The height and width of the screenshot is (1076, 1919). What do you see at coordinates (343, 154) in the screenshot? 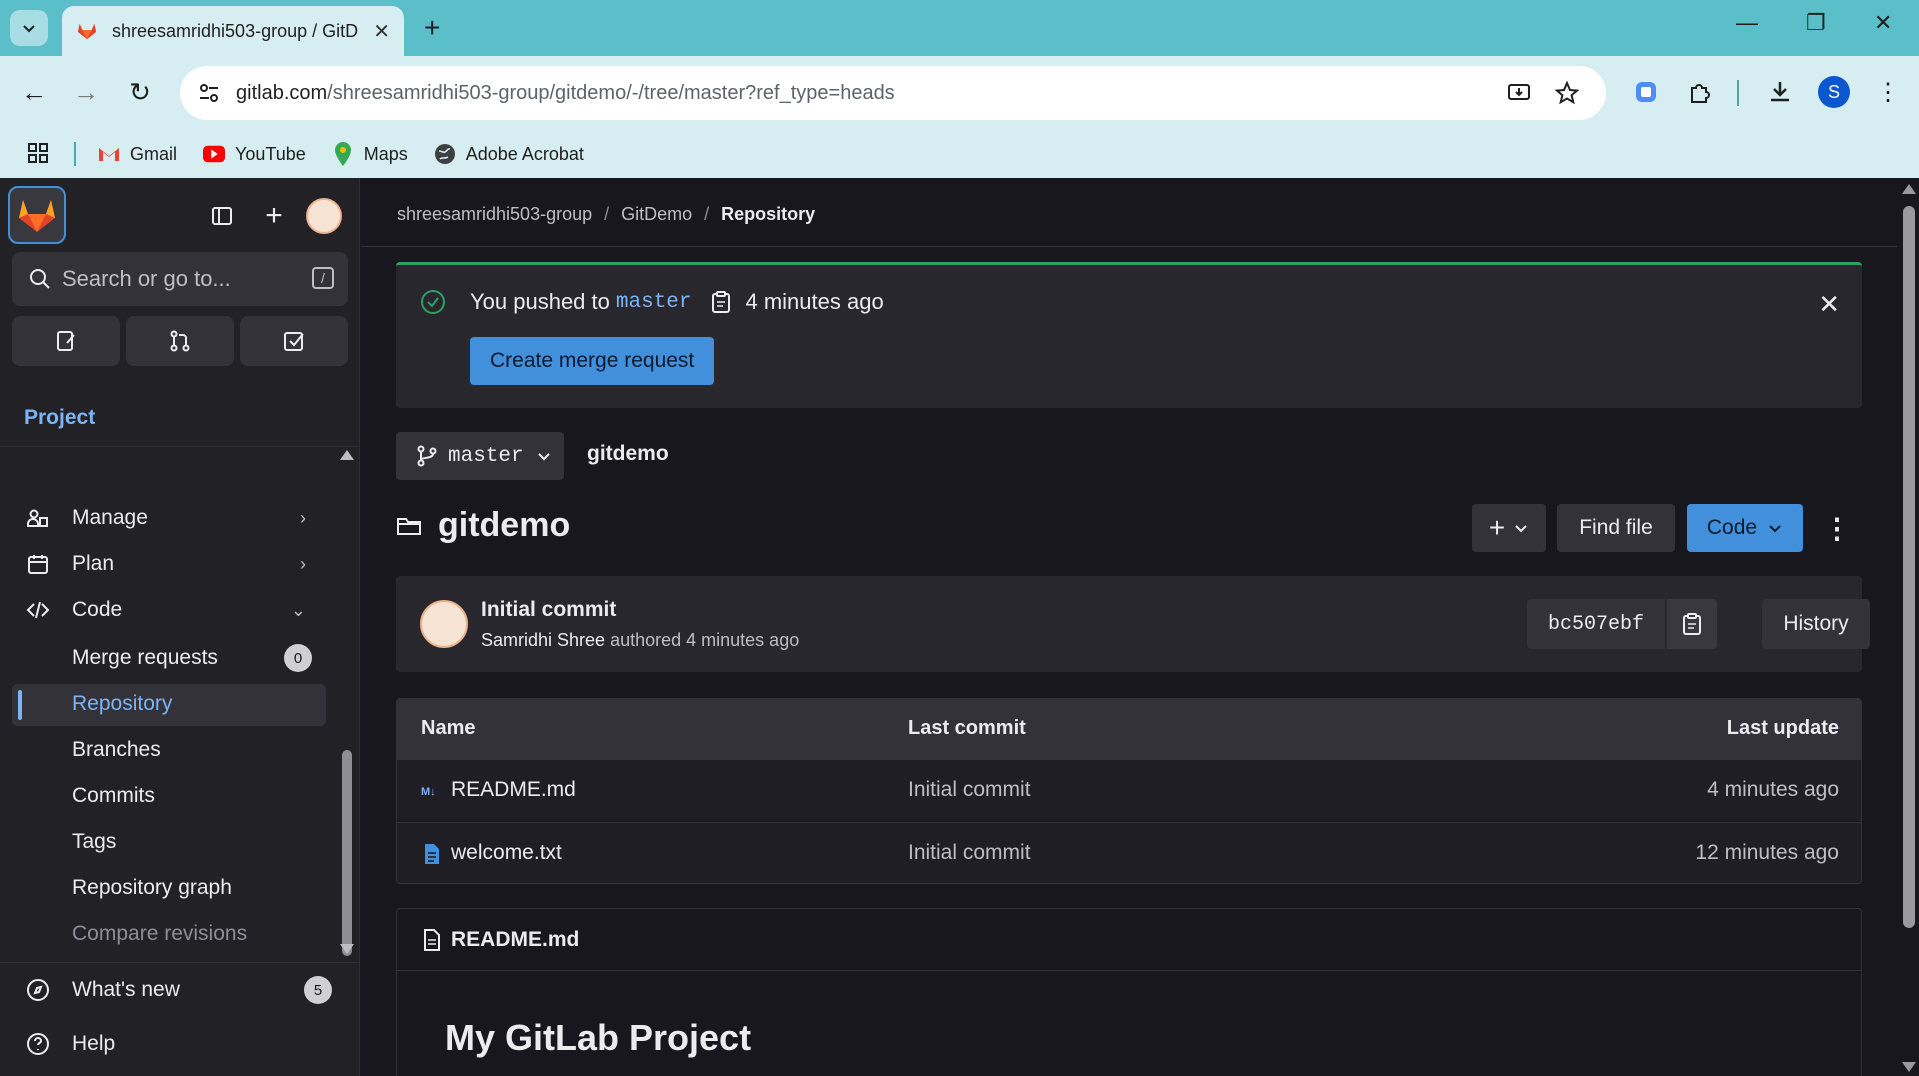
I see `maps-pin-icon` at bounding box center [343, 154].